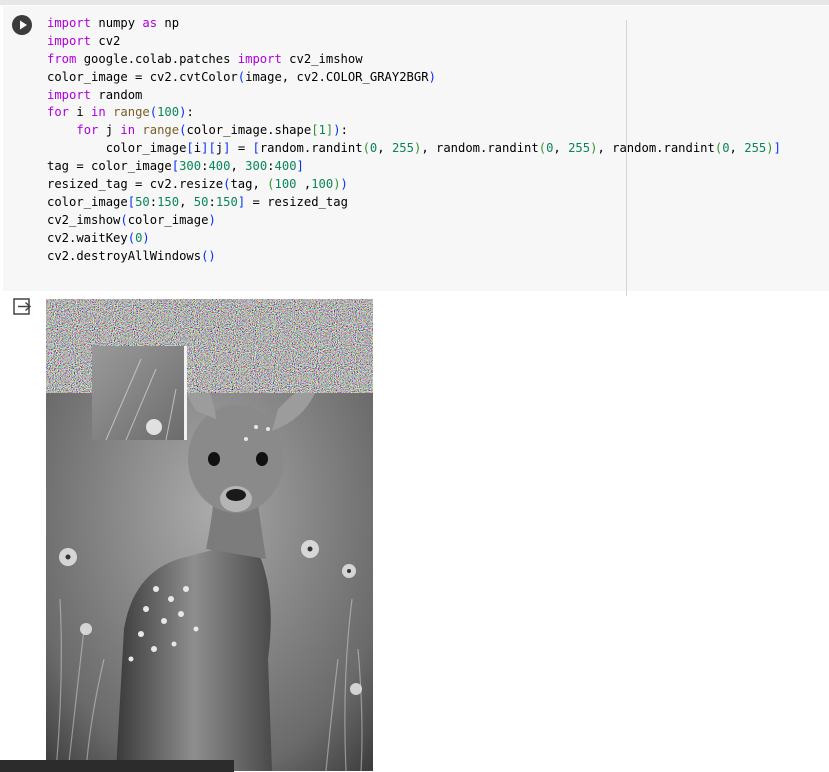 This screenshot has width=829, height=772. I want to click on code-token: google.colab.patches, so click(157, 58).